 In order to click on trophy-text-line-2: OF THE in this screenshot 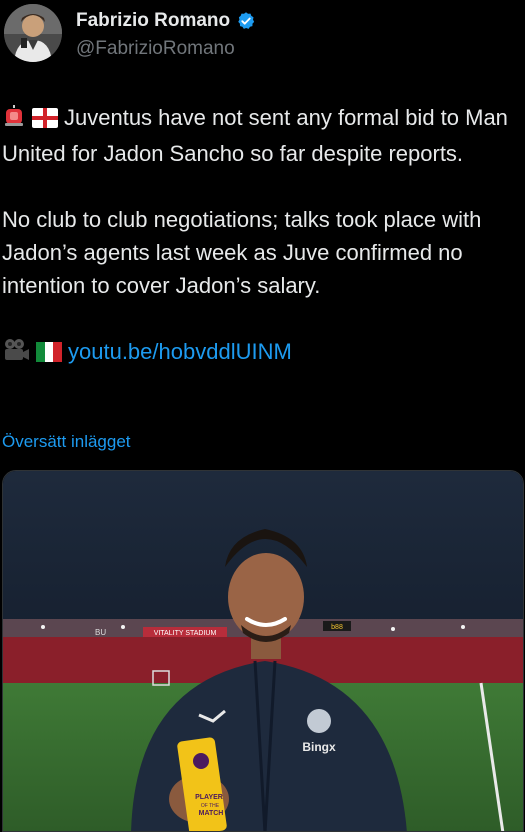, I will do `click(210, 806)`.